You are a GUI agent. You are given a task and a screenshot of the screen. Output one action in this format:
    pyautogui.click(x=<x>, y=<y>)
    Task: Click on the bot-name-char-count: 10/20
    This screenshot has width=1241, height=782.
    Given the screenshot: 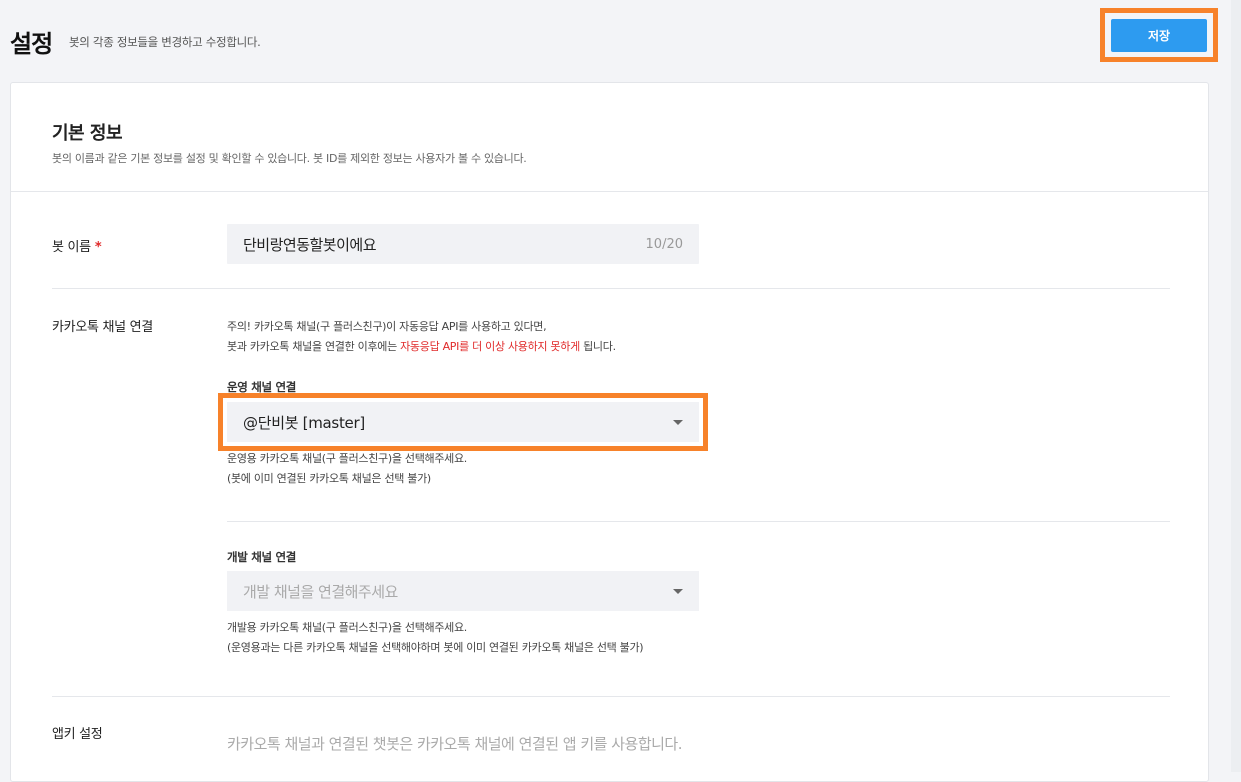 What is the action you would take?
    pyautogui.click(x=664, y=244)
    